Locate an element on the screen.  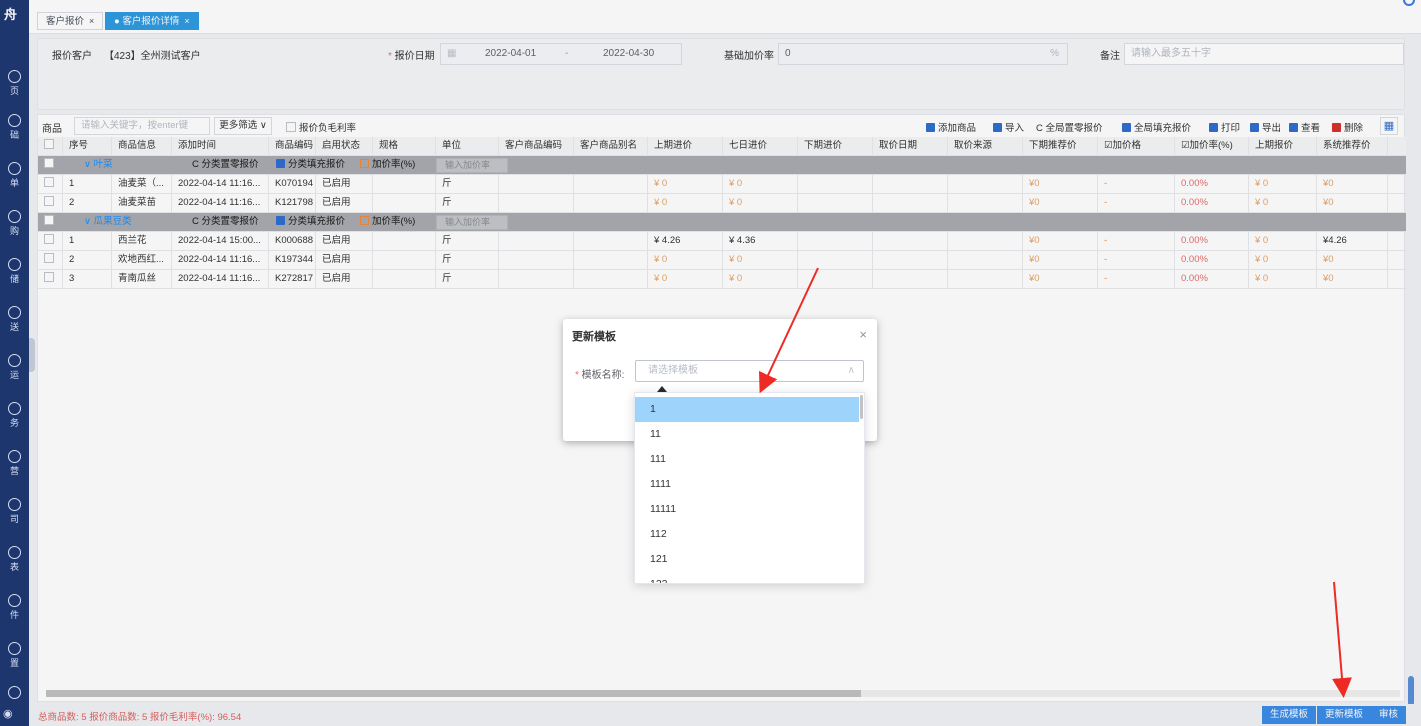
template-dropdown: 1 11 111 1111 11111 112 121 122 is located at coordinates (749, 488).